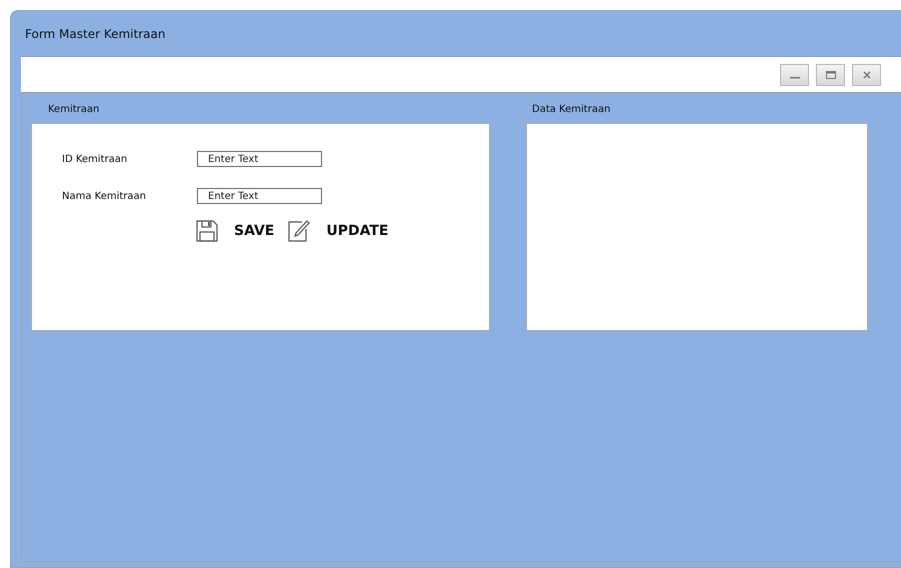 The width and height of the screenshot is (901, 568). Describe the element at coordinates (571, 110) in the screenshot. I see `panel-title: Data Kemitraan` at that location.